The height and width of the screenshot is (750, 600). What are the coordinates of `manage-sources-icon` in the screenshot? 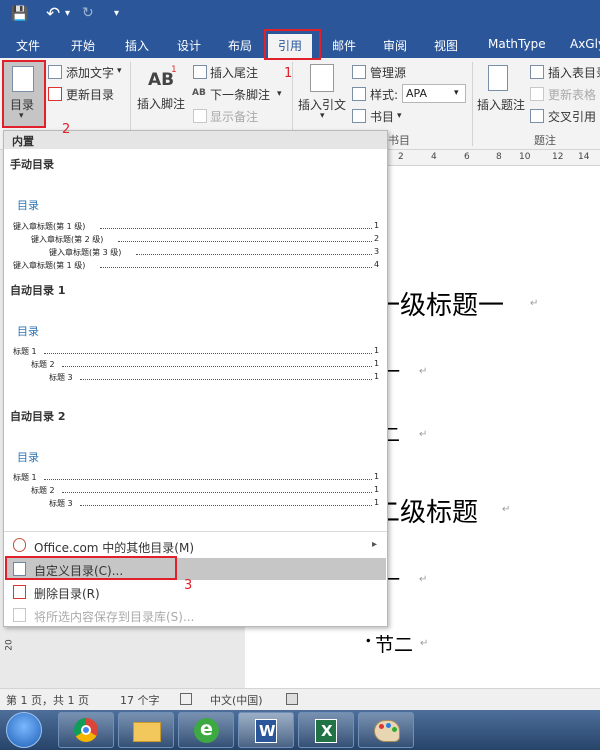 It's located at (359, 72).